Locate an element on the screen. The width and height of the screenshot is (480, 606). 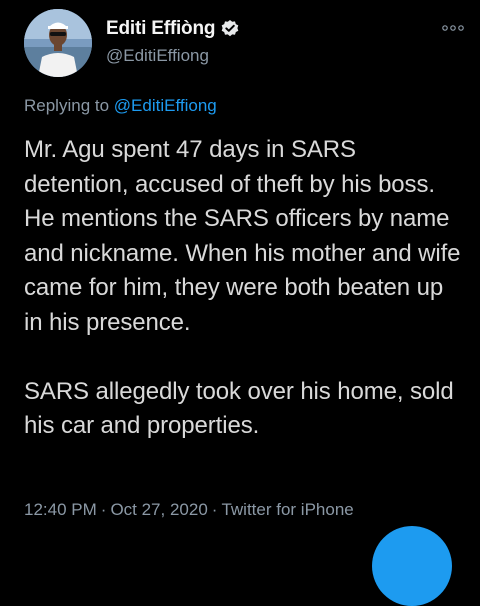
display-name: Editi Effiòng is located at coordinates (160, 29).